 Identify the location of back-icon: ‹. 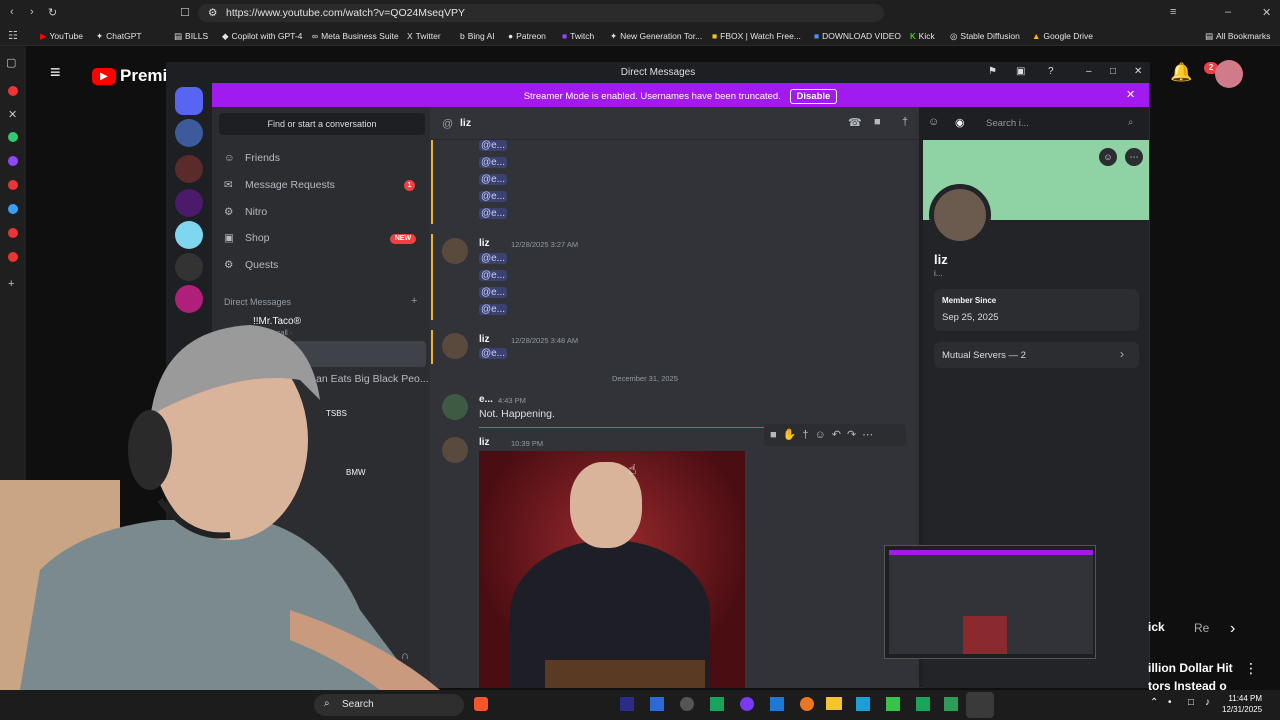
(12, 12).